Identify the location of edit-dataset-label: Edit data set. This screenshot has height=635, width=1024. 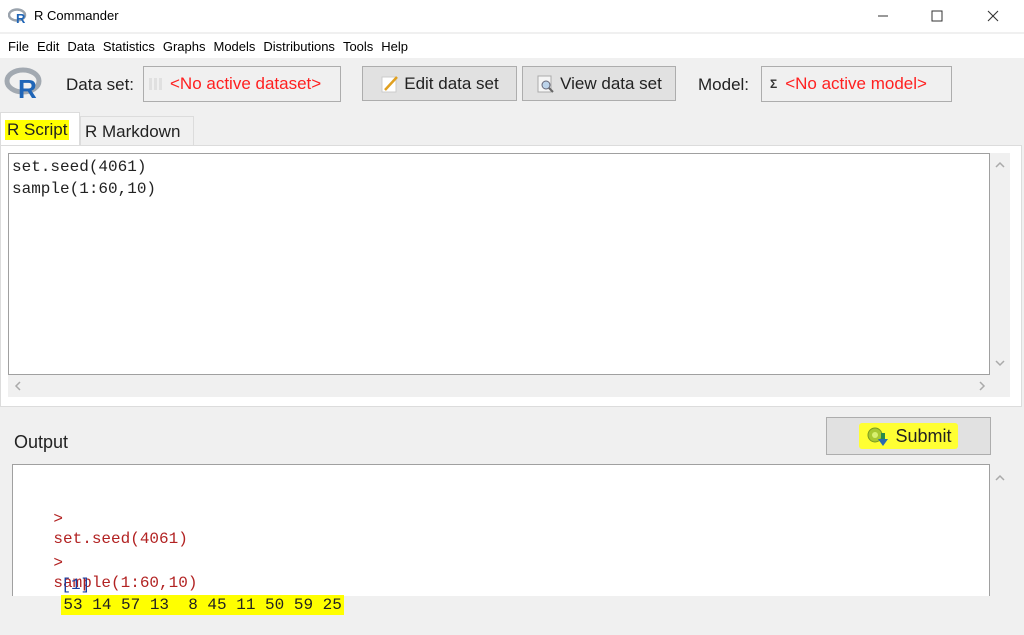
(451, 83).